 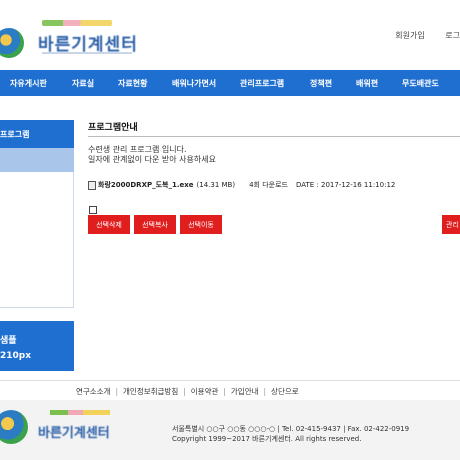 What do you see at coordinates (245, 391) in the screenshot?
I see `footer-link-join: 가입안내` at bounding box center [245, 391].